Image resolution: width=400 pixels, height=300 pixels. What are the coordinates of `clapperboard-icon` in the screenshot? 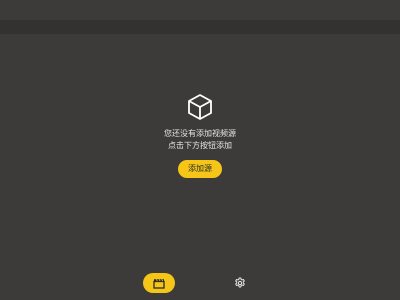 It's located at (159, 283).